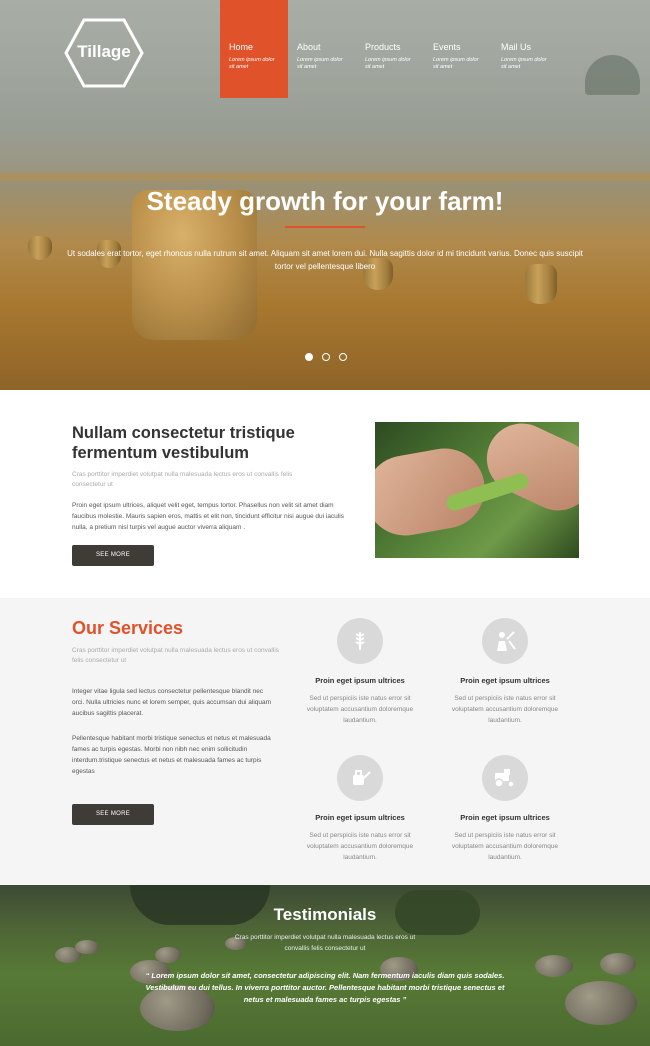 The image size is (650, 1046). I want to click on pea-pod-photo, so click(477, 490).